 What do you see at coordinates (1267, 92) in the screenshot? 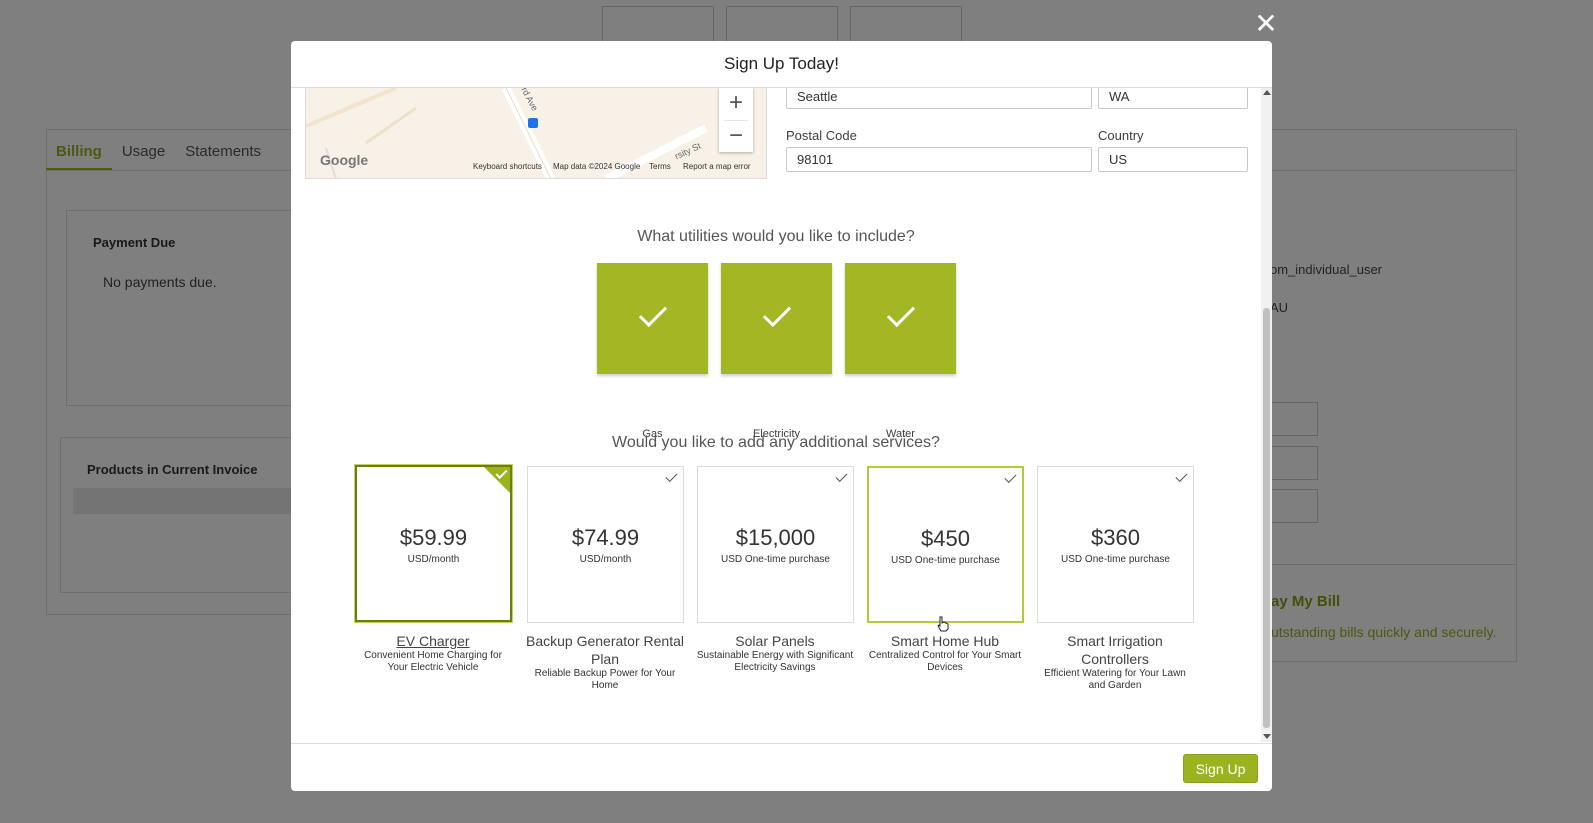
I see `scroll-up-icon` at bounding box center [1267, 92].